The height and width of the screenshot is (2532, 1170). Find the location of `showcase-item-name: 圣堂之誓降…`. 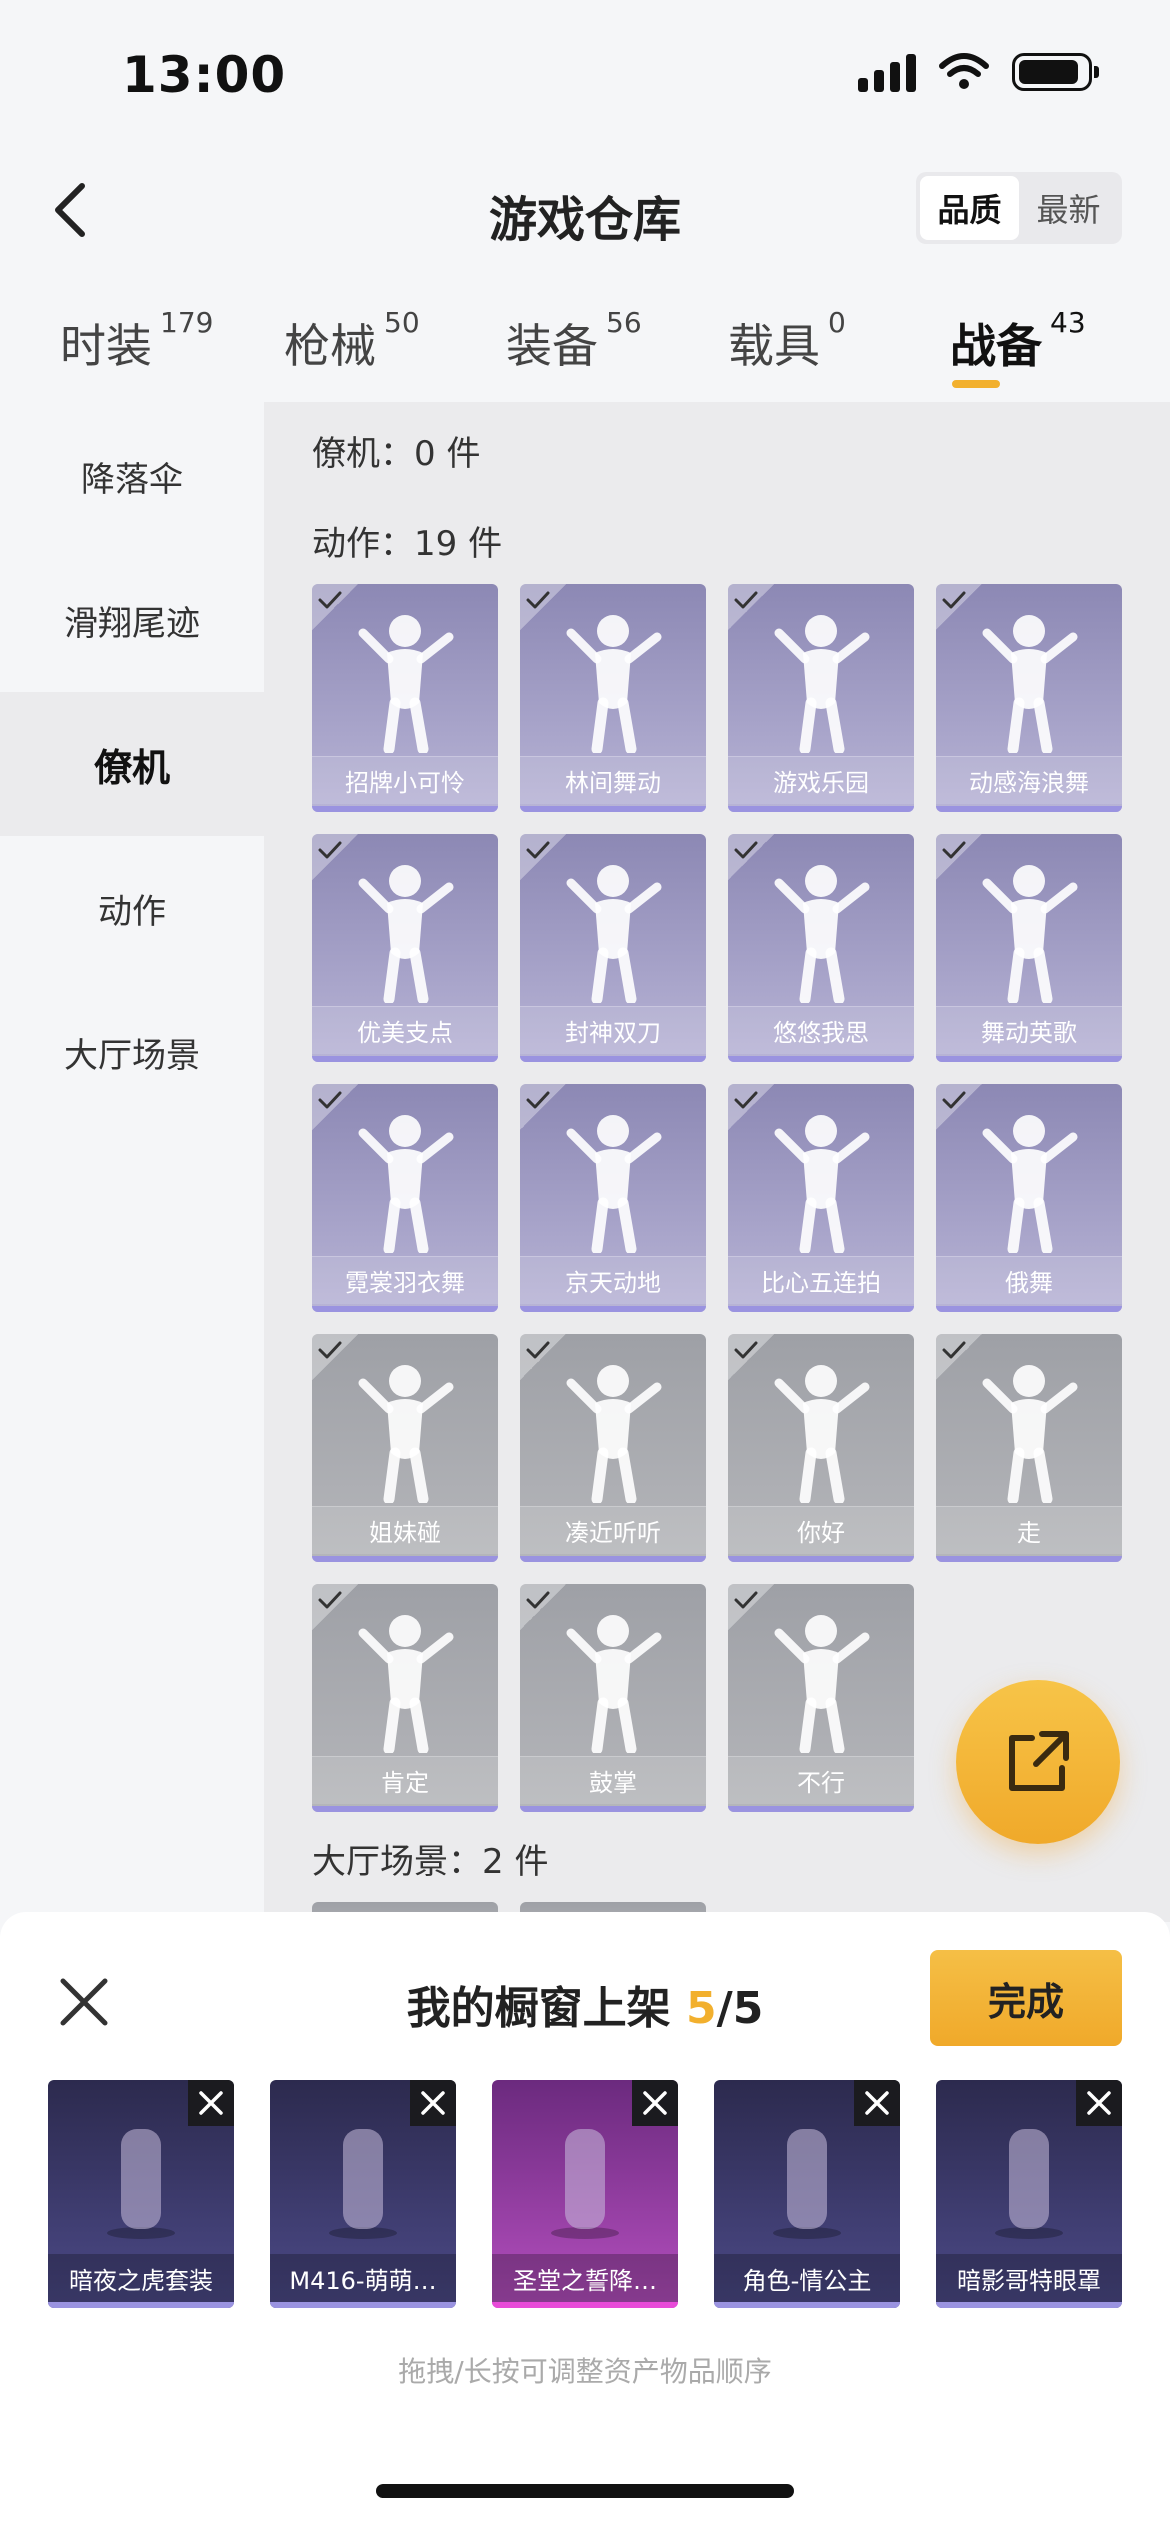

showcase-item-name: 圣堂之誓降… is located at coordinates (585, 2278).